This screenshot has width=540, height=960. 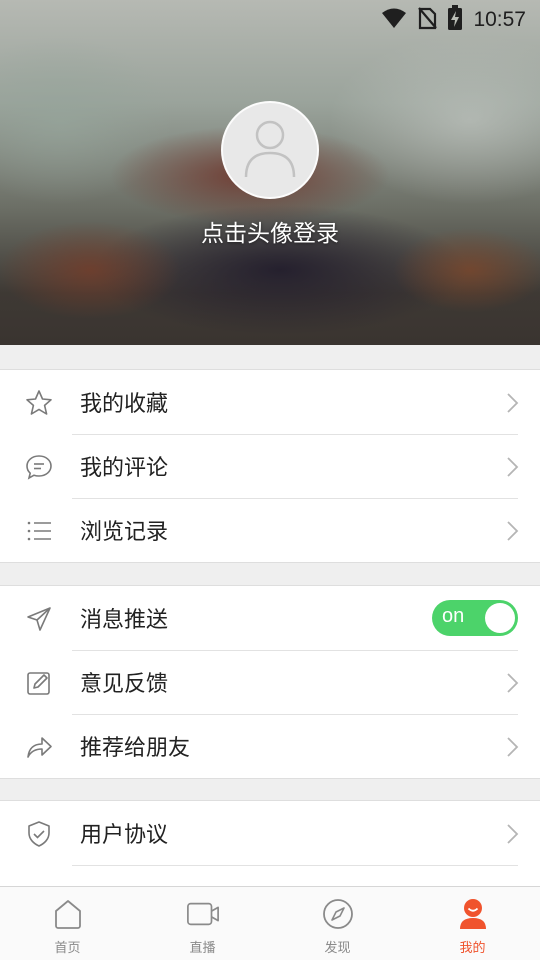 What do you see at coordinates (270, 746) in the screenshot?
I see `menu-item-recommend: 推荐给朋友` at bounding box center [270, 746].